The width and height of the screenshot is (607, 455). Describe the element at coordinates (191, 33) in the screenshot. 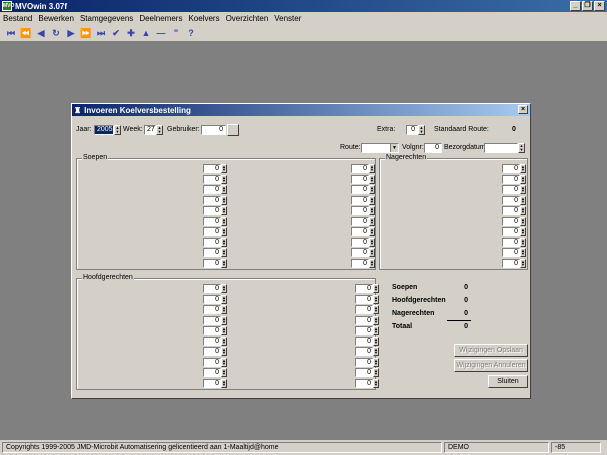

I see `toolbar-help-icon: ?` at that location.